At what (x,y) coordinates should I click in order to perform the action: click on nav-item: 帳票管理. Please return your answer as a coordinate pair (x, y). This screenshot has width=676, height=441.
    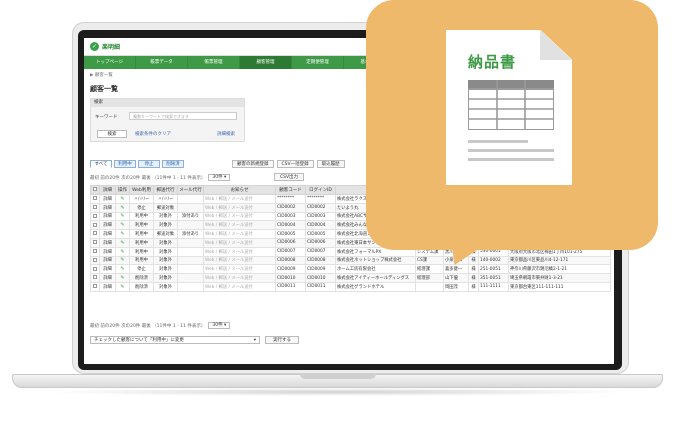
    Looking at the image, I should click on (214, 62).